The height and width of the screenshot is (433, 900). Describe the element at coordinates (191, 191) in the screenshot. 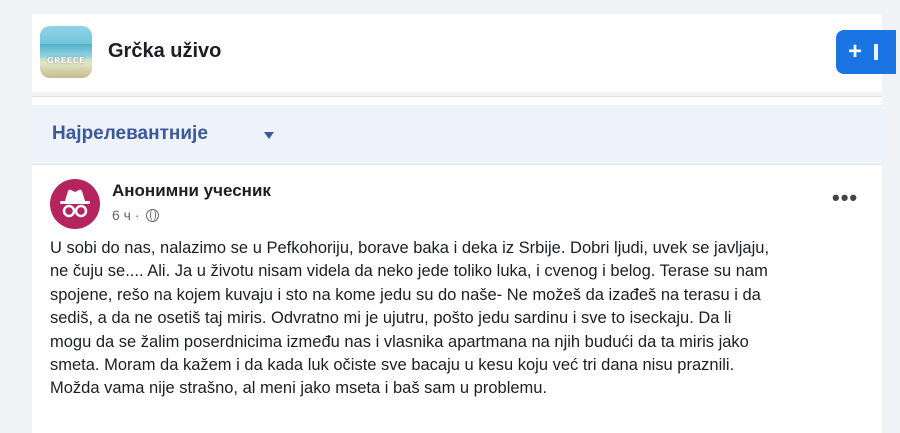

I see `author-name: Анонимни учесник` at that location.